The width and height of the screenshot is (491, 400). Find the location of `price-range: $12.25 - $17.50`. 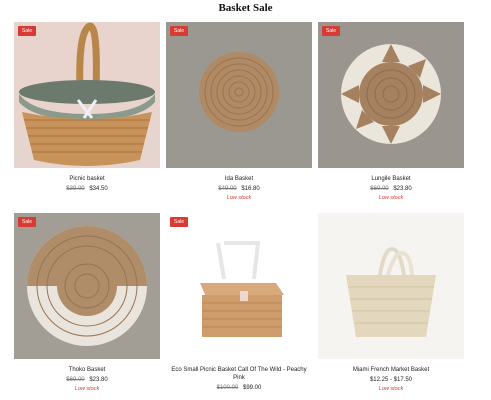

price-range: $12.25 - $17.50 is located at coordinates (391, 380).